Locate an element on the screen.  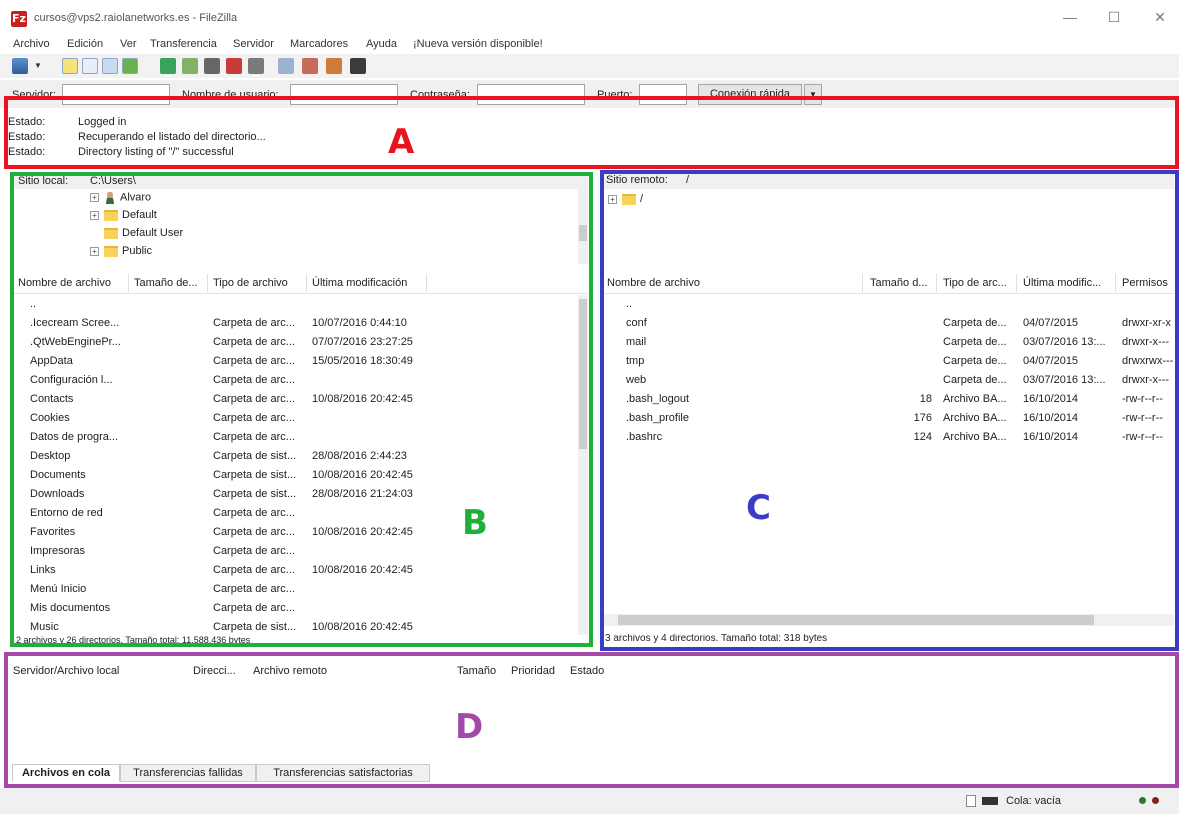
toggle-local-tree-icon is located at coordinates (90, 66).